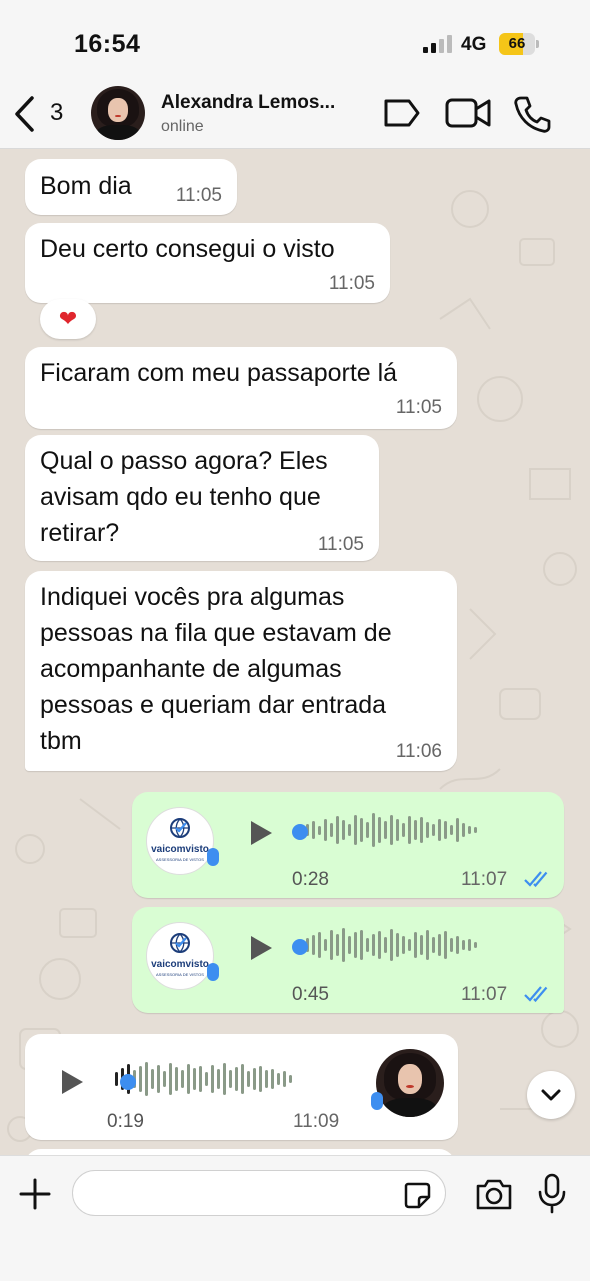 The width and height of the screenshot is (590, 1281). I want to click on message-text-line: avisam qdo eu tenho que, so click(180, 497).